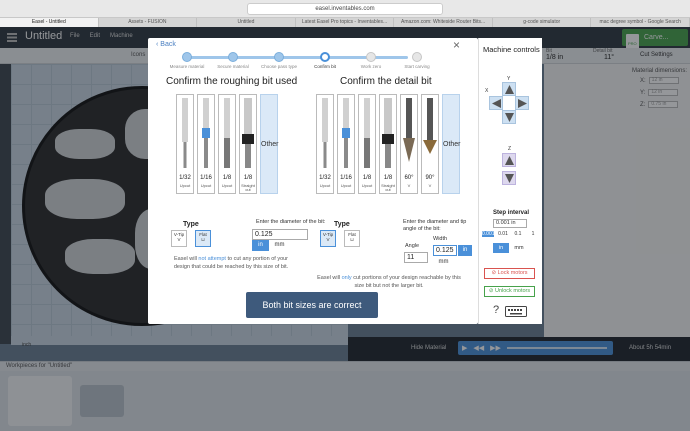  What do you see at coordinates (510, 223) in the screenshot?
I see `step-interval-input: 0.001 in` at bounding box center [510, 223].